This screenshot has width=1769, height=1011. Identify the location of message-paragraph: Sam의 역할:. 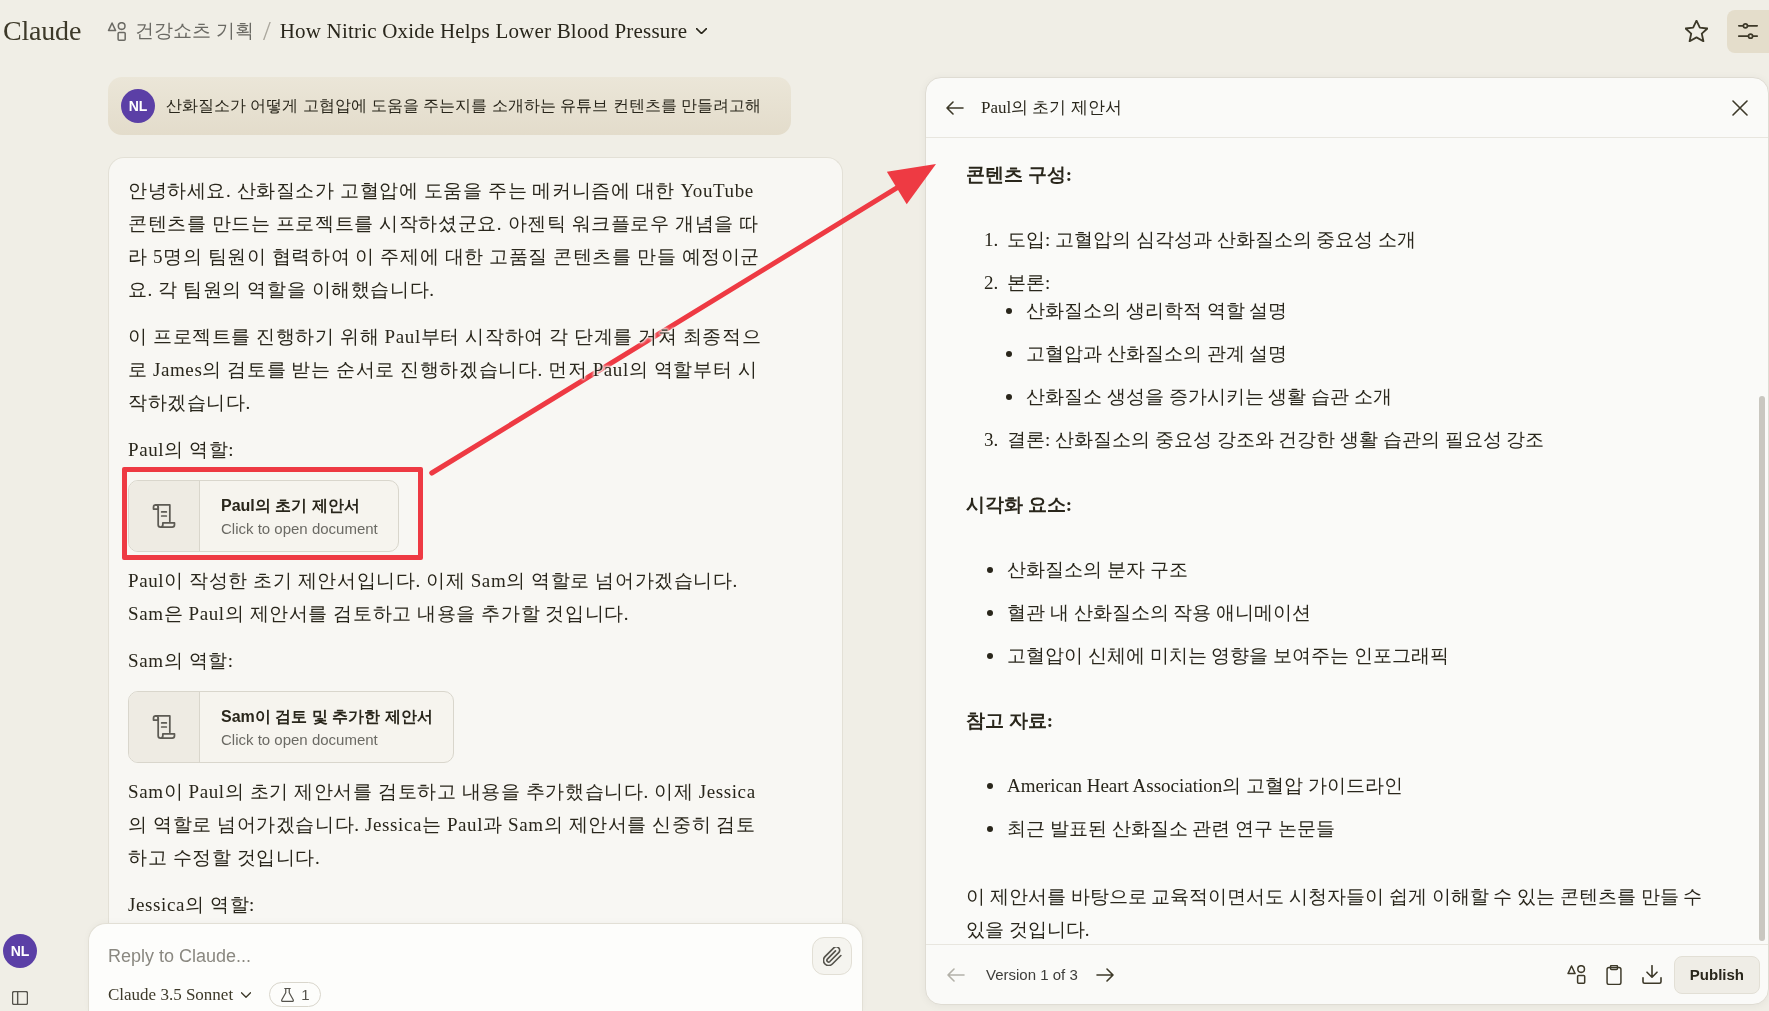
(181, 661).